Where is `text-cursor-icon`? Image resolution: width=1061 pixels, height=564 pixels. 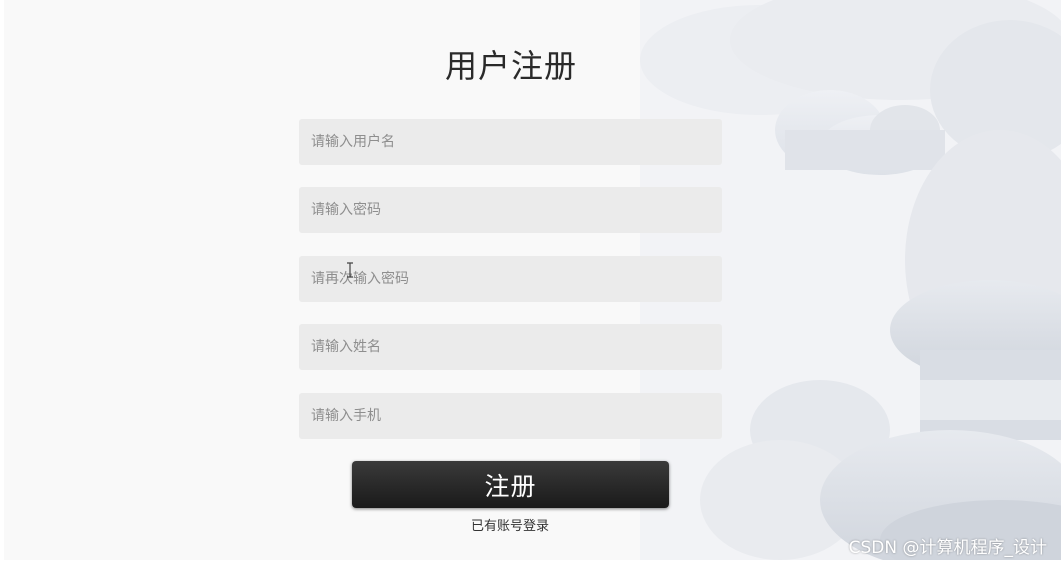
text-cursor-icon is located at coordinates (350, 270).